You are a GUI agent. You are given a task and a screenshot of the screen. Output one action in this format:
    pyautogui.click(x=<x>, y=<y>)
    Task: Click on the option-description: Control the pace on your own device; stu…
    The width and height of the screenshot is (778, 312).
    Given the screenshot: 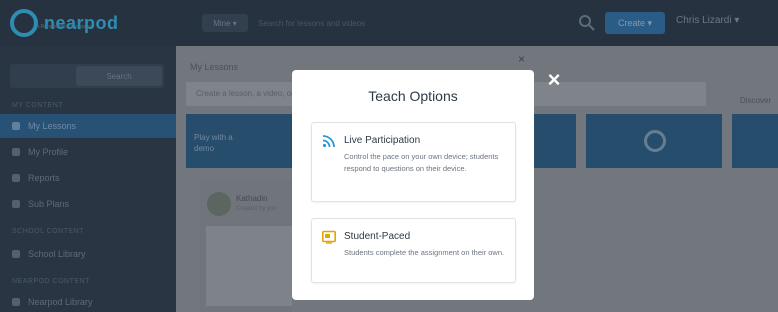 What is the action you would take?
    pyautogui.click(x=421, y=162)
    